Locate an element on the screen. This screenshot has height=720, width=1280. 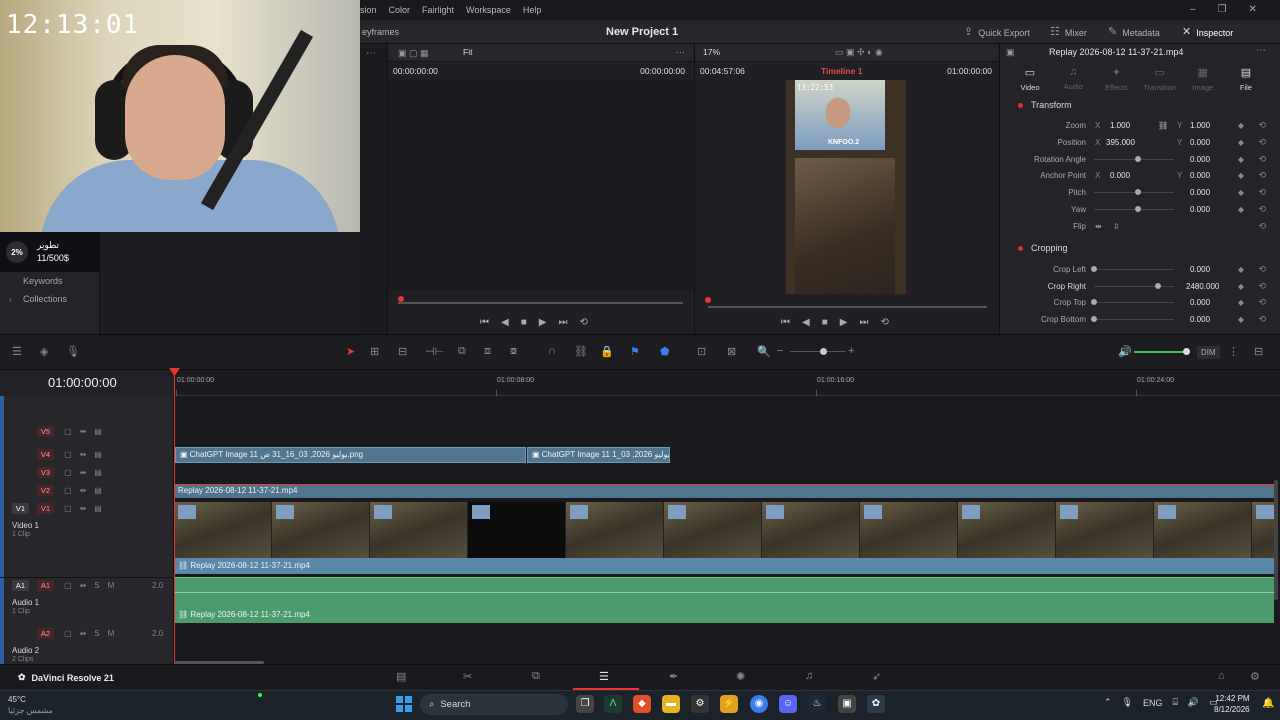
menu-item-division: sion is located at coordinates (368, 10).